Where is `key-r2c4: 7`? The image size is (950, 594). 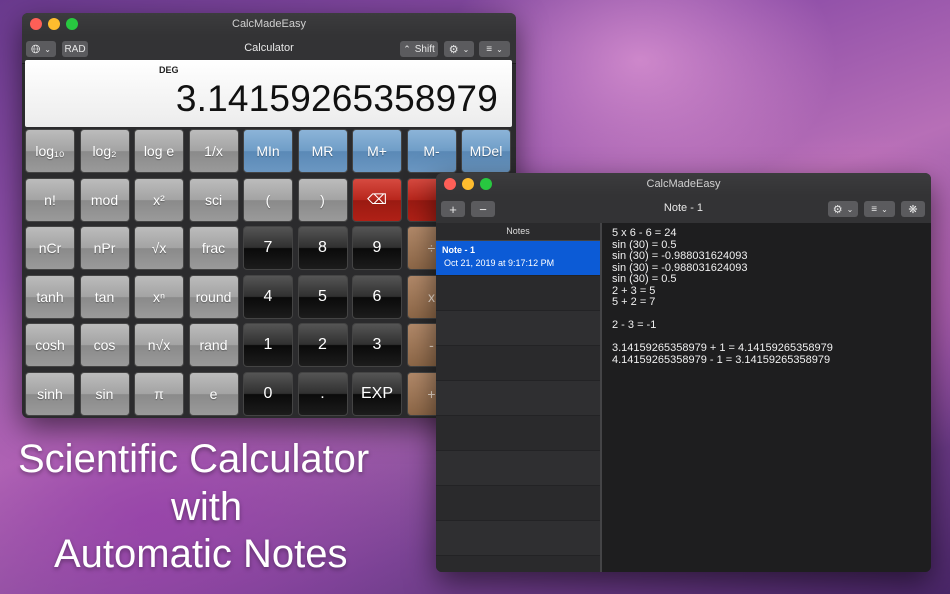
key-r2c4: 7 is located at coordinates (268, 248).